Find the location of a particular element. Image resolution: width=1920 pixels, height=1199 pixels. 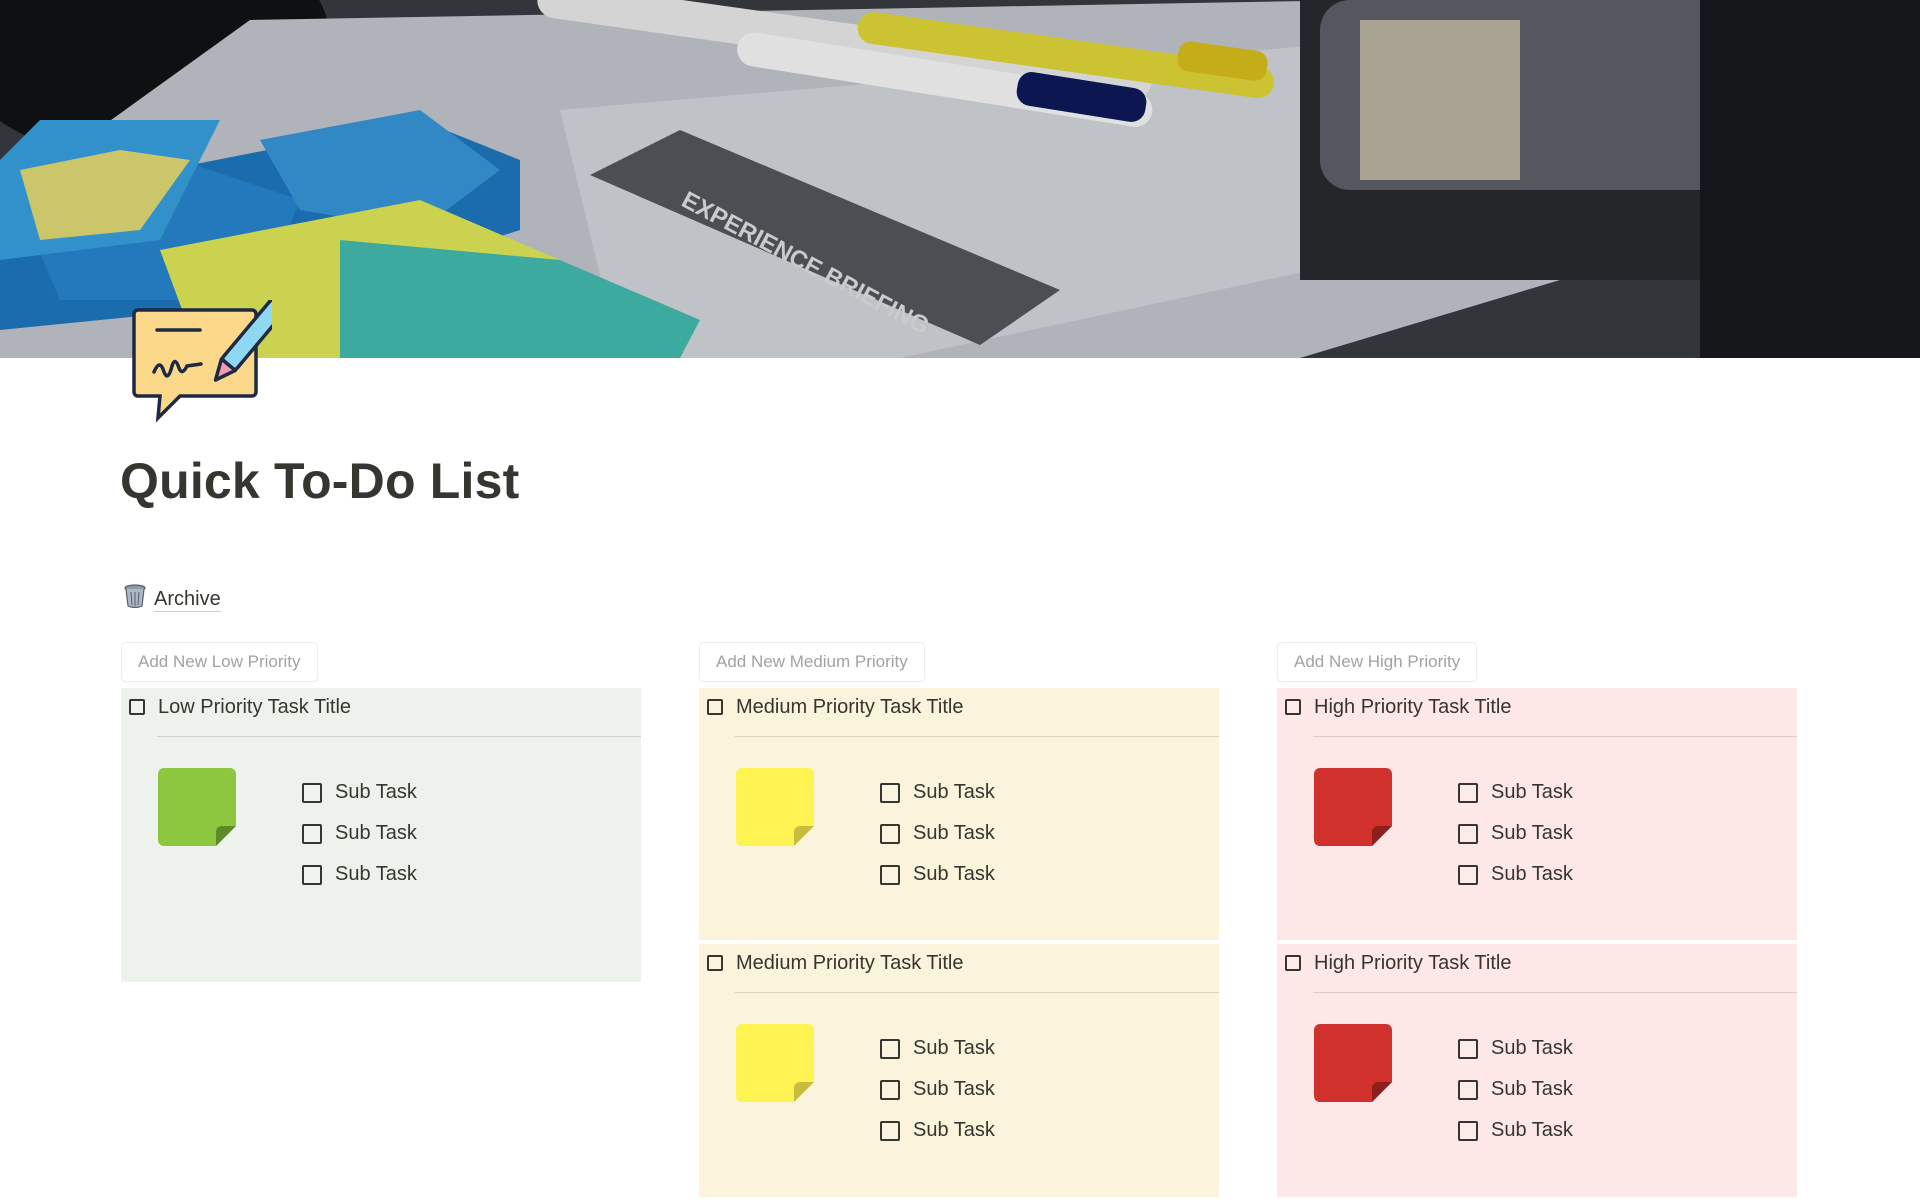

add-low-priority-button: Add New Low Priority is located at coordinates (219, 662).